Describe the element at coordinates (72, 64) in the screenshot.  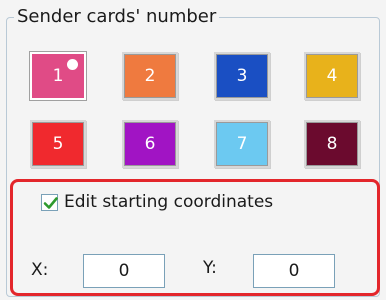
I see `selected-dot-icon` at that location.